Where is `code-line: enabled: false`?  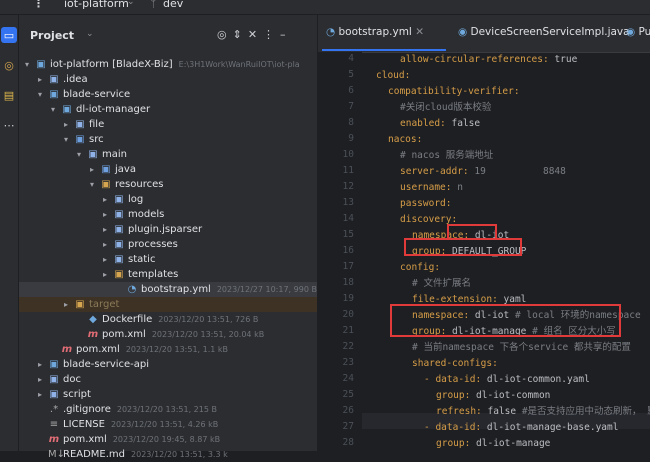 code-line: enabled: false is located at coordinates (440, 124).